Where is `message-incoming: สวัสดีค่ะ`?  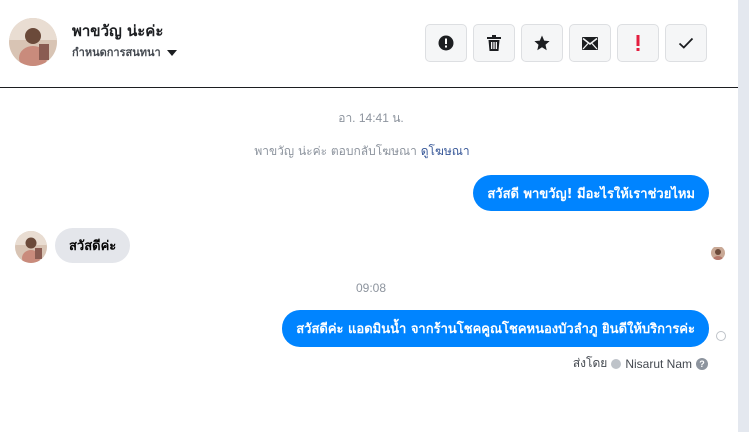 message-incoming: สวัสดีค่ะ is located at coordinates (93, 245).